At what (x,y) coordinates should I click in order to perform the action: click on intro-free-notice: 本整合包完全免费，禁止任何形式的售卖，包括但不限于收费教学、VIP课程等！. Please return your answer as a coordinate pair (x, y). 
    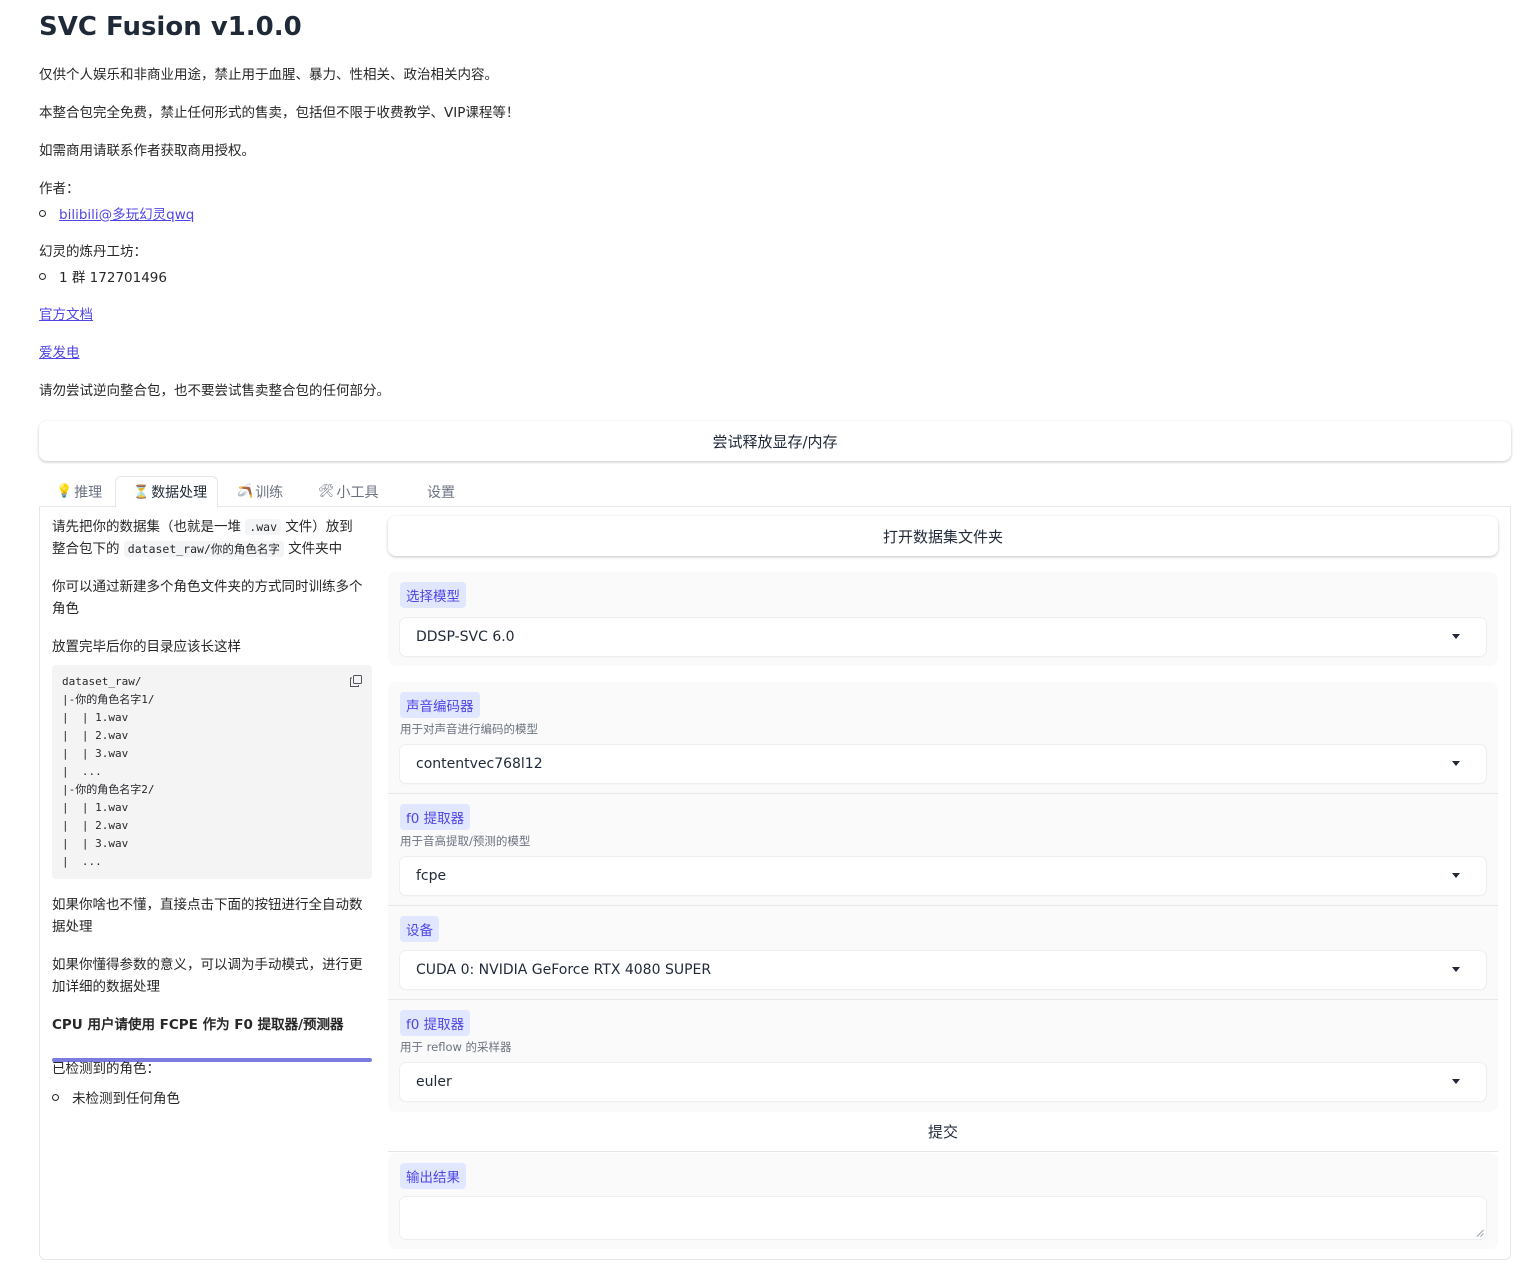
    Looking at the image, I should click on (279, 113).